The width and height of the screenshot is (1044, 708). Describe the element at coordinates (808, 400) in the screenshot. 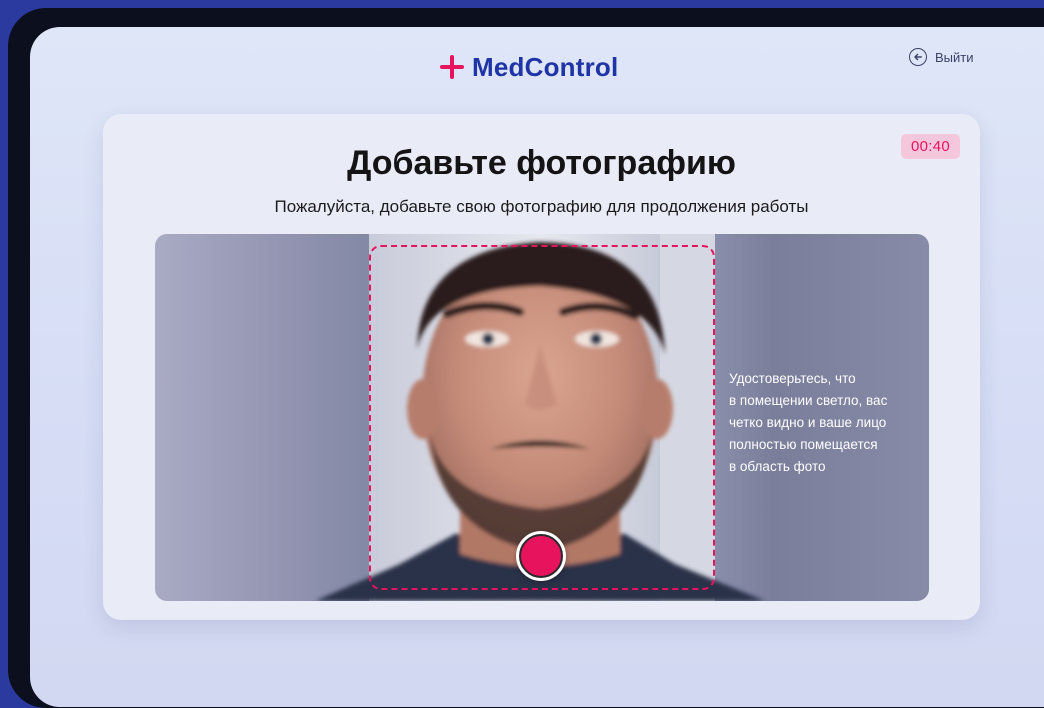

I see `hint-line: в помещении светло, вас` at that location.